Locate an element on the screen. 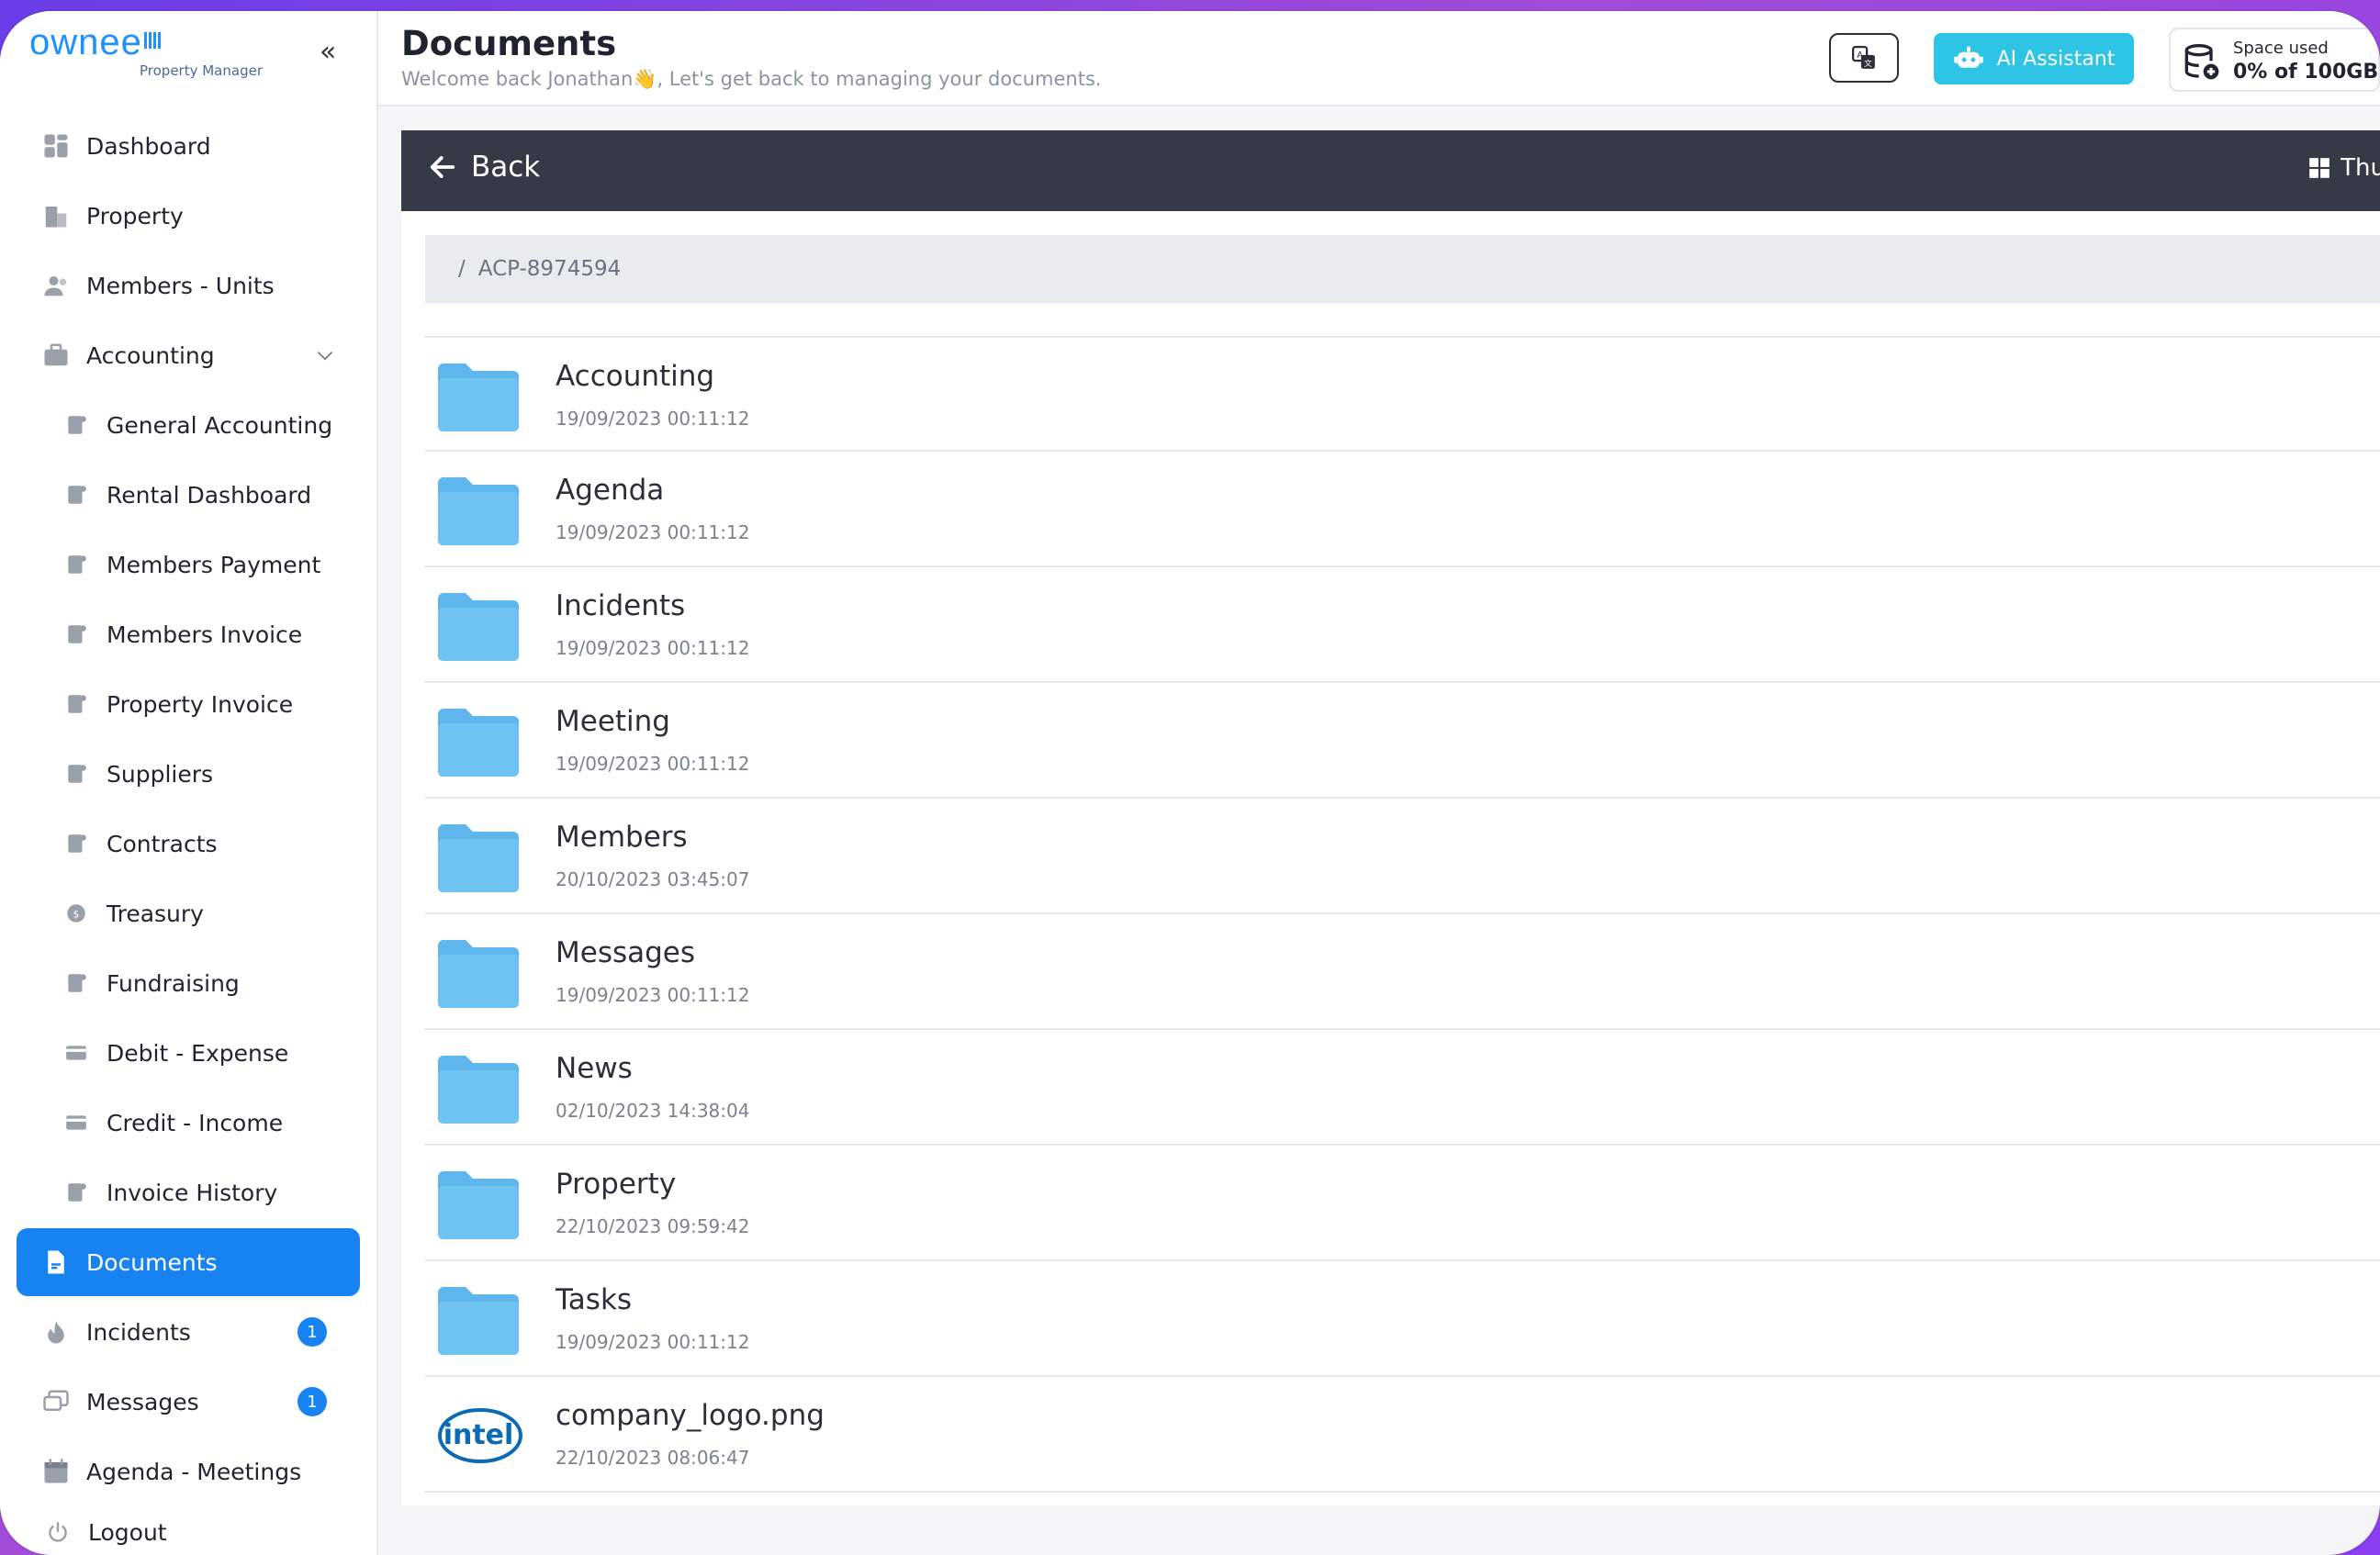 The image size is (2380, 1555). file-date: 02/10/2023 14:38:04 is located at coordinates (653, 1111).